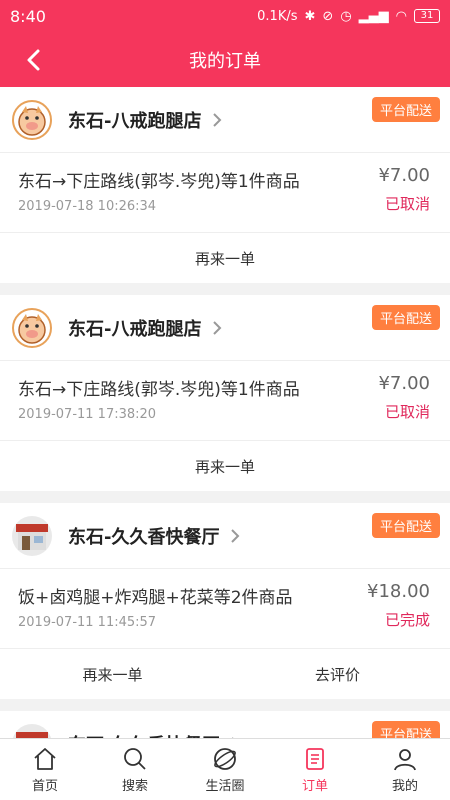 This screenshot has width=450, height=800. What do you see at coordinates (87, 622) in the screenshot?
I see `order-date: 2019-07-11 11:45:57` at bounding box center [87, 622].